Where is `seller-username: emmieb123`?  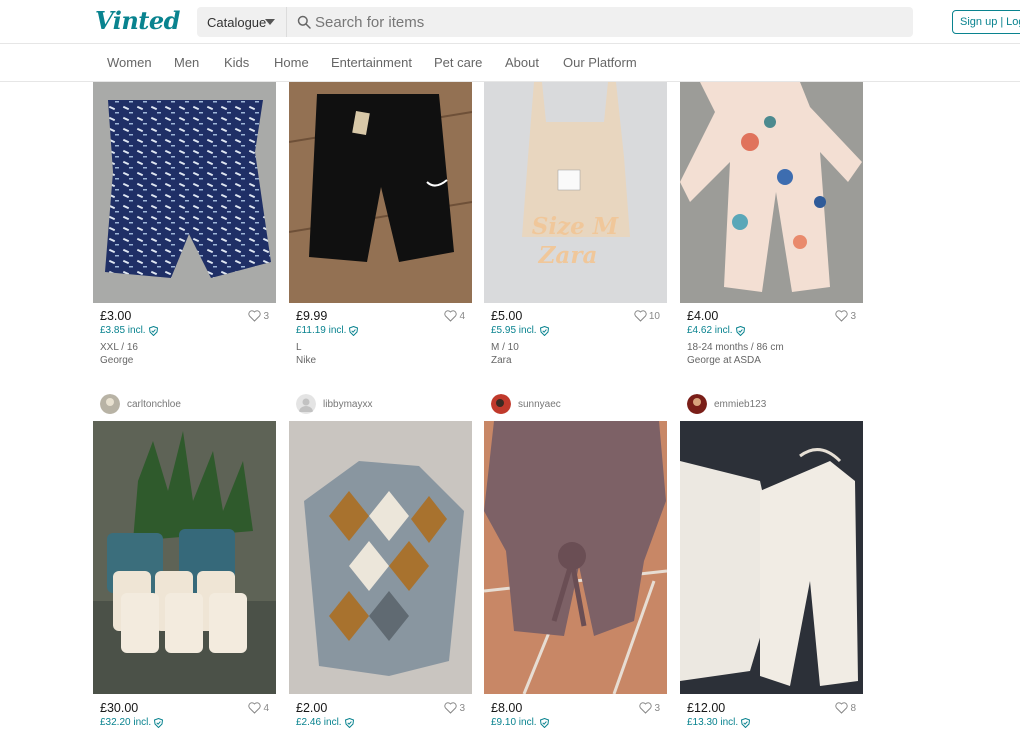 seller-username: emmieb123 is located at coordinates (740, 404).